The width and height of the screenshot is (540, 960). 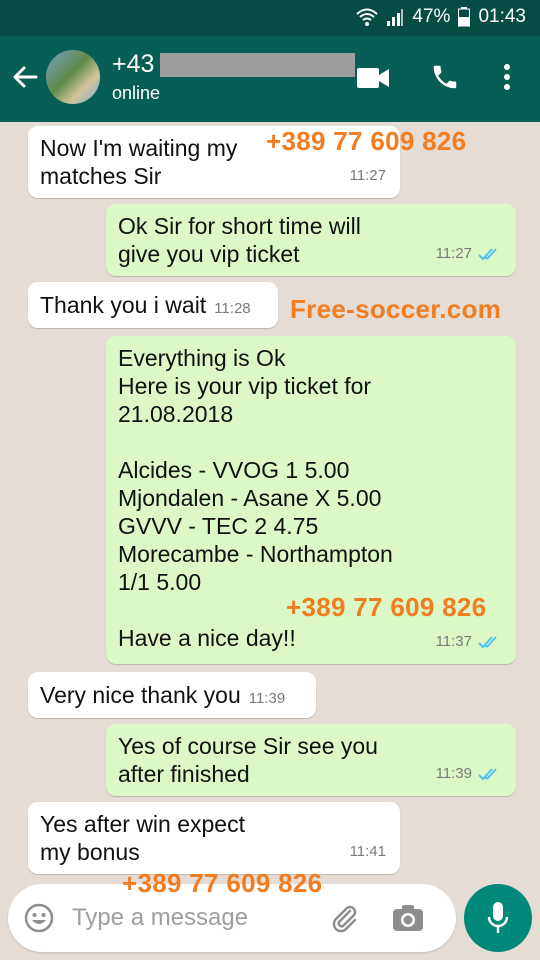 I want to click on contact-status: online, so click(x=136, y=93).